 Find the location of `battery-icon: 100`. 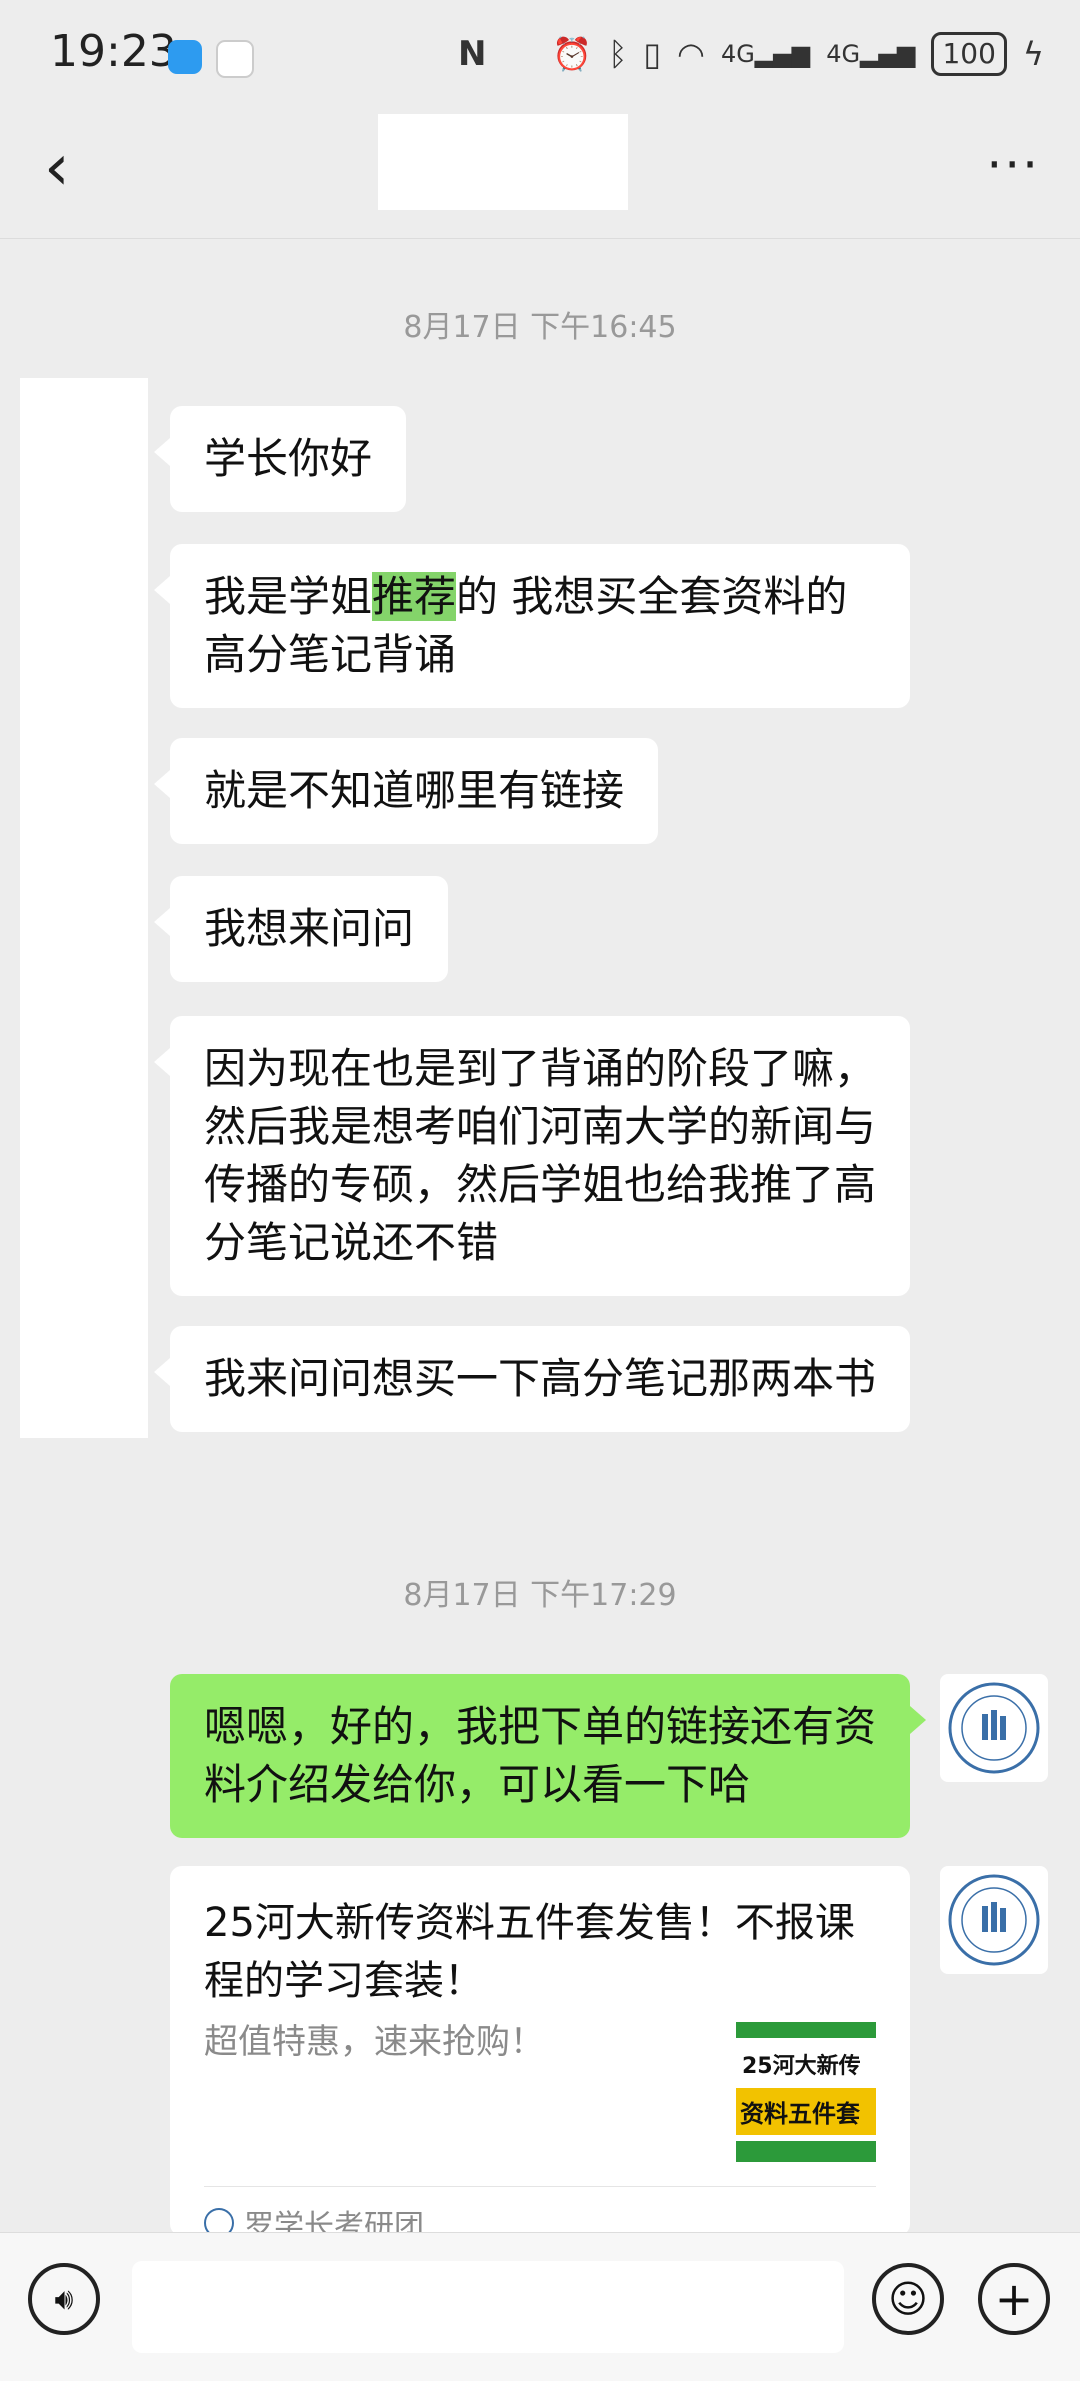

battery-icon: 100 is located at coordinates (969, 54).